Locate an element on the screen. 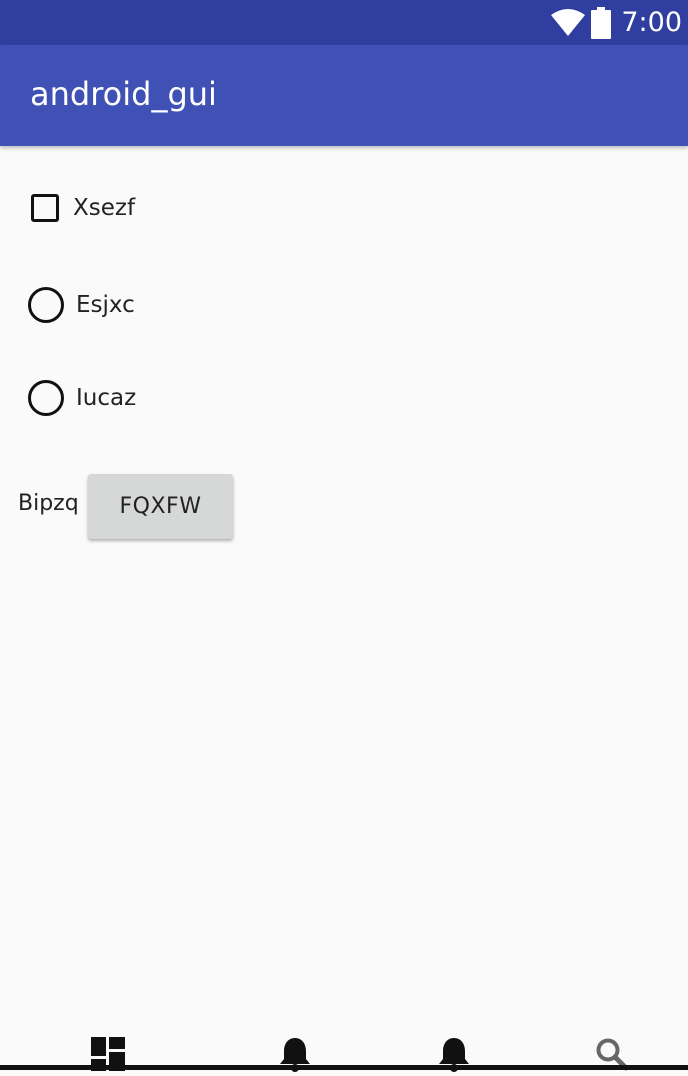 This screenshot has height=1076, width=688. checkbox-xsezf: Xsezf is located at coordinates (81, 208).